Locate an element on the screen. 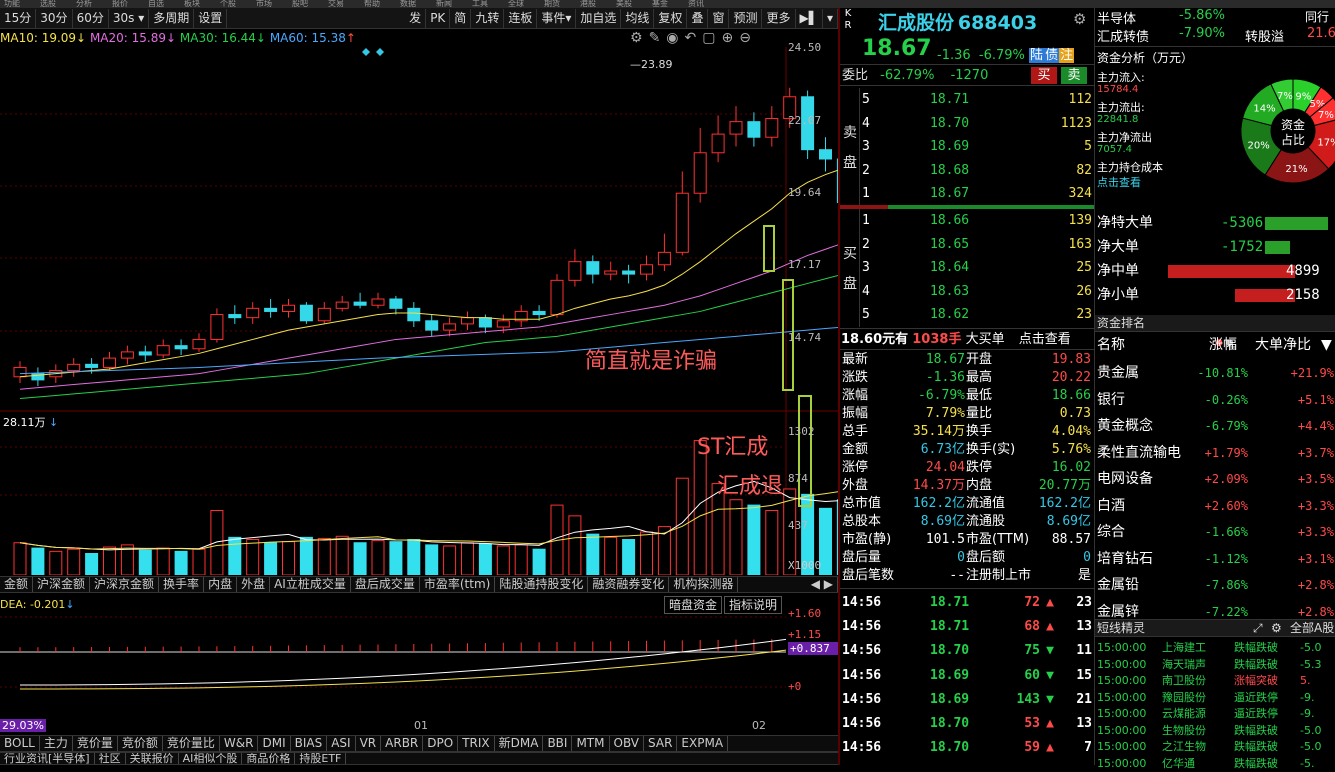  remove-icon: ⊖ is located at coordinates (748, 38).